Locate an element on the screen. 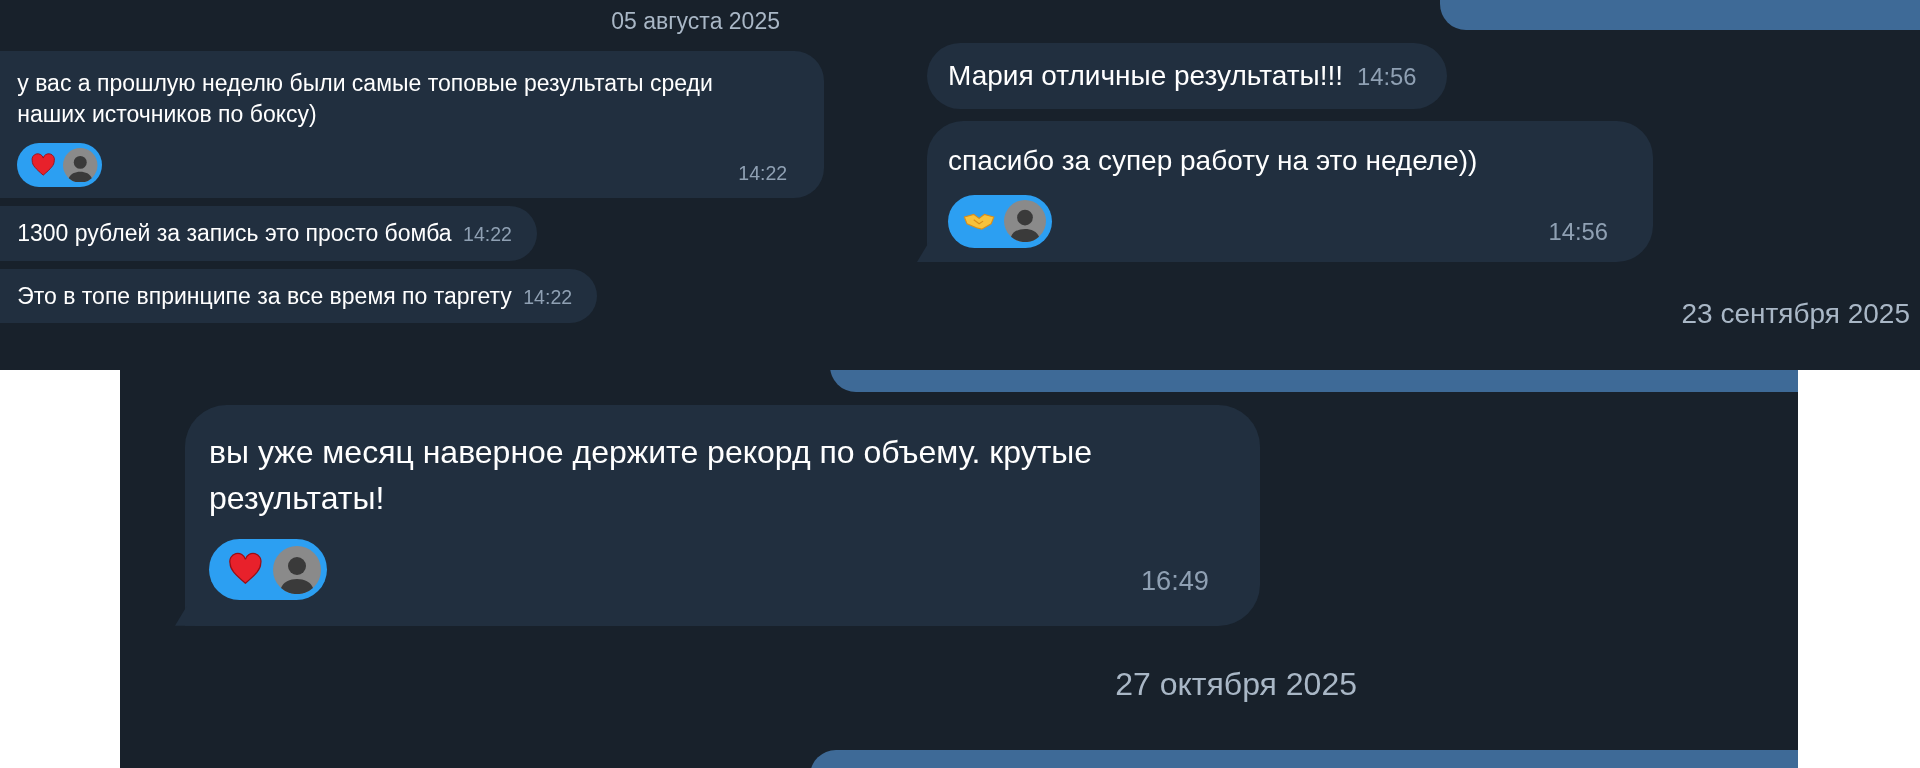 The height and width of the screenshot is (768, 1920). message-text: Мария отличные результаты!!! is located at coordinates (1145, 75).